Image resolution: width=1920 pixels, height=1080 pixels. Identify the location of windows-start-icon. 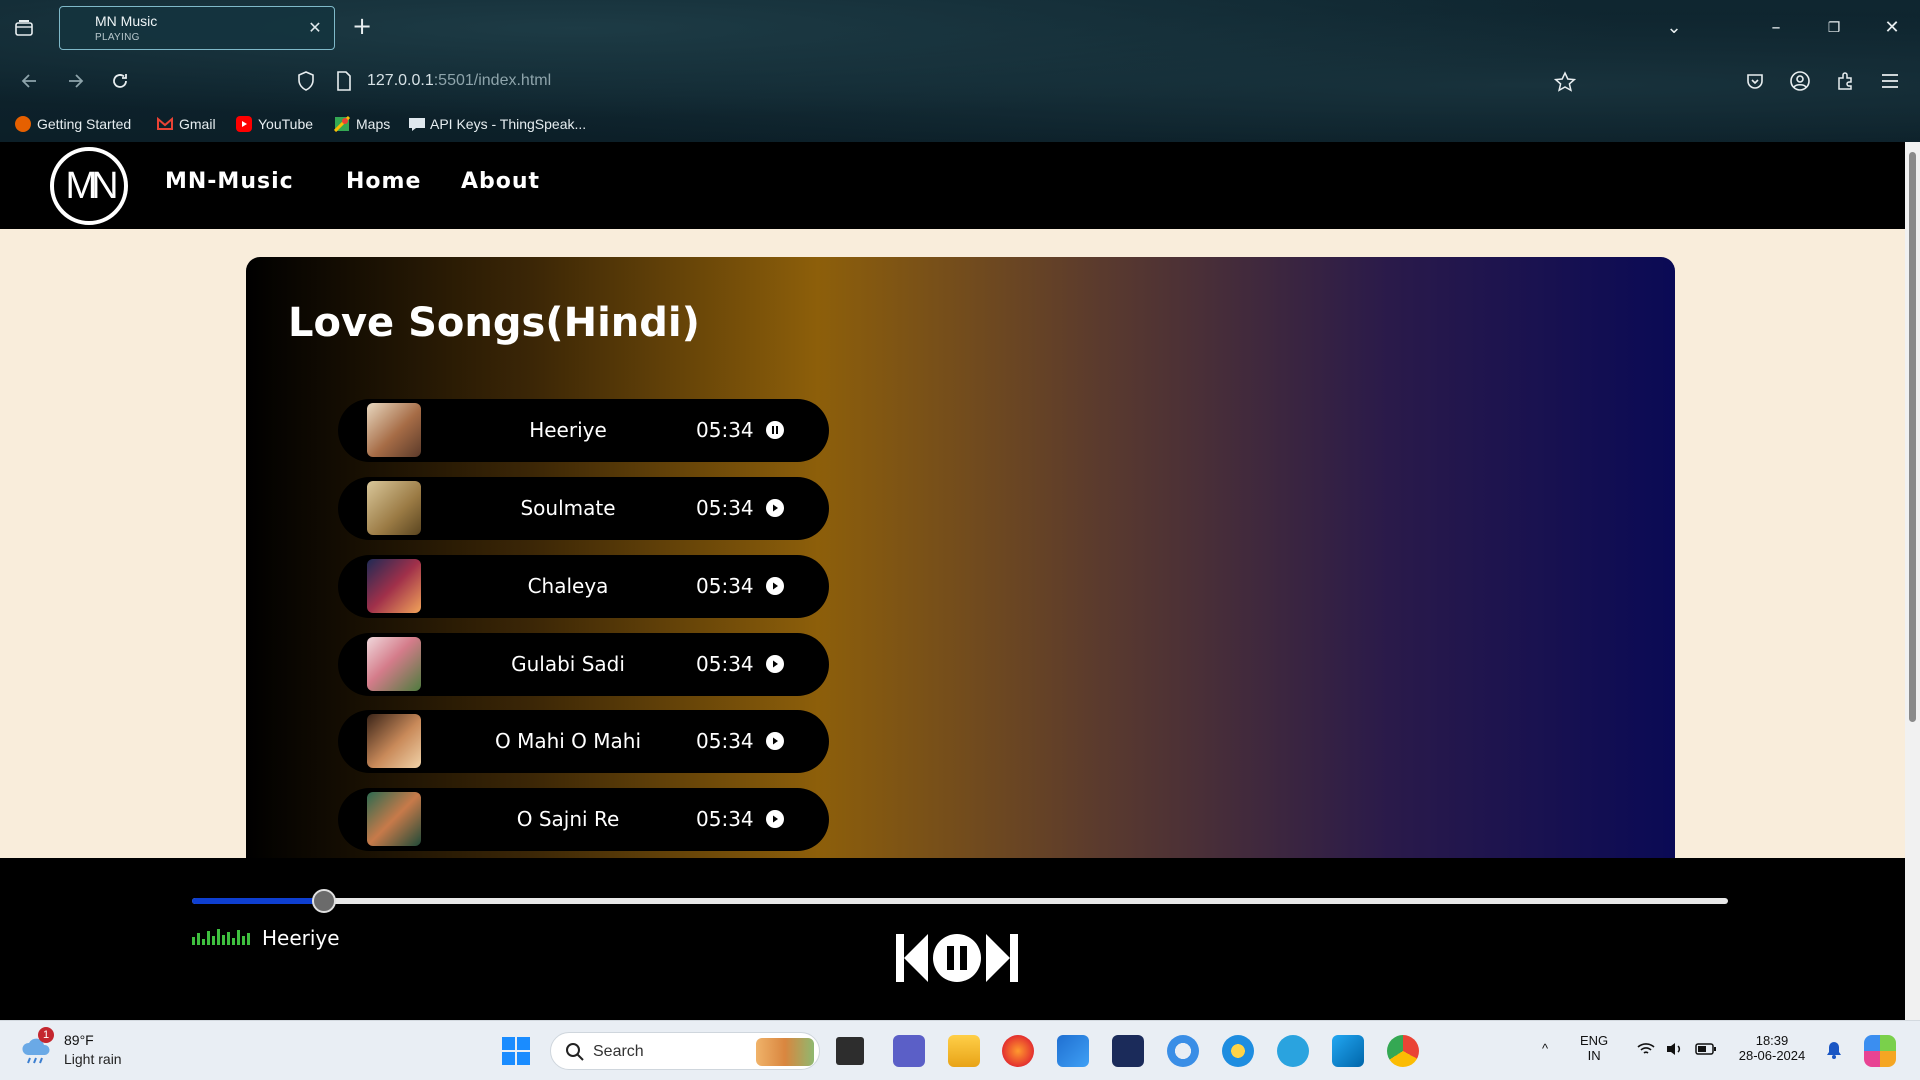
(516, 1051).